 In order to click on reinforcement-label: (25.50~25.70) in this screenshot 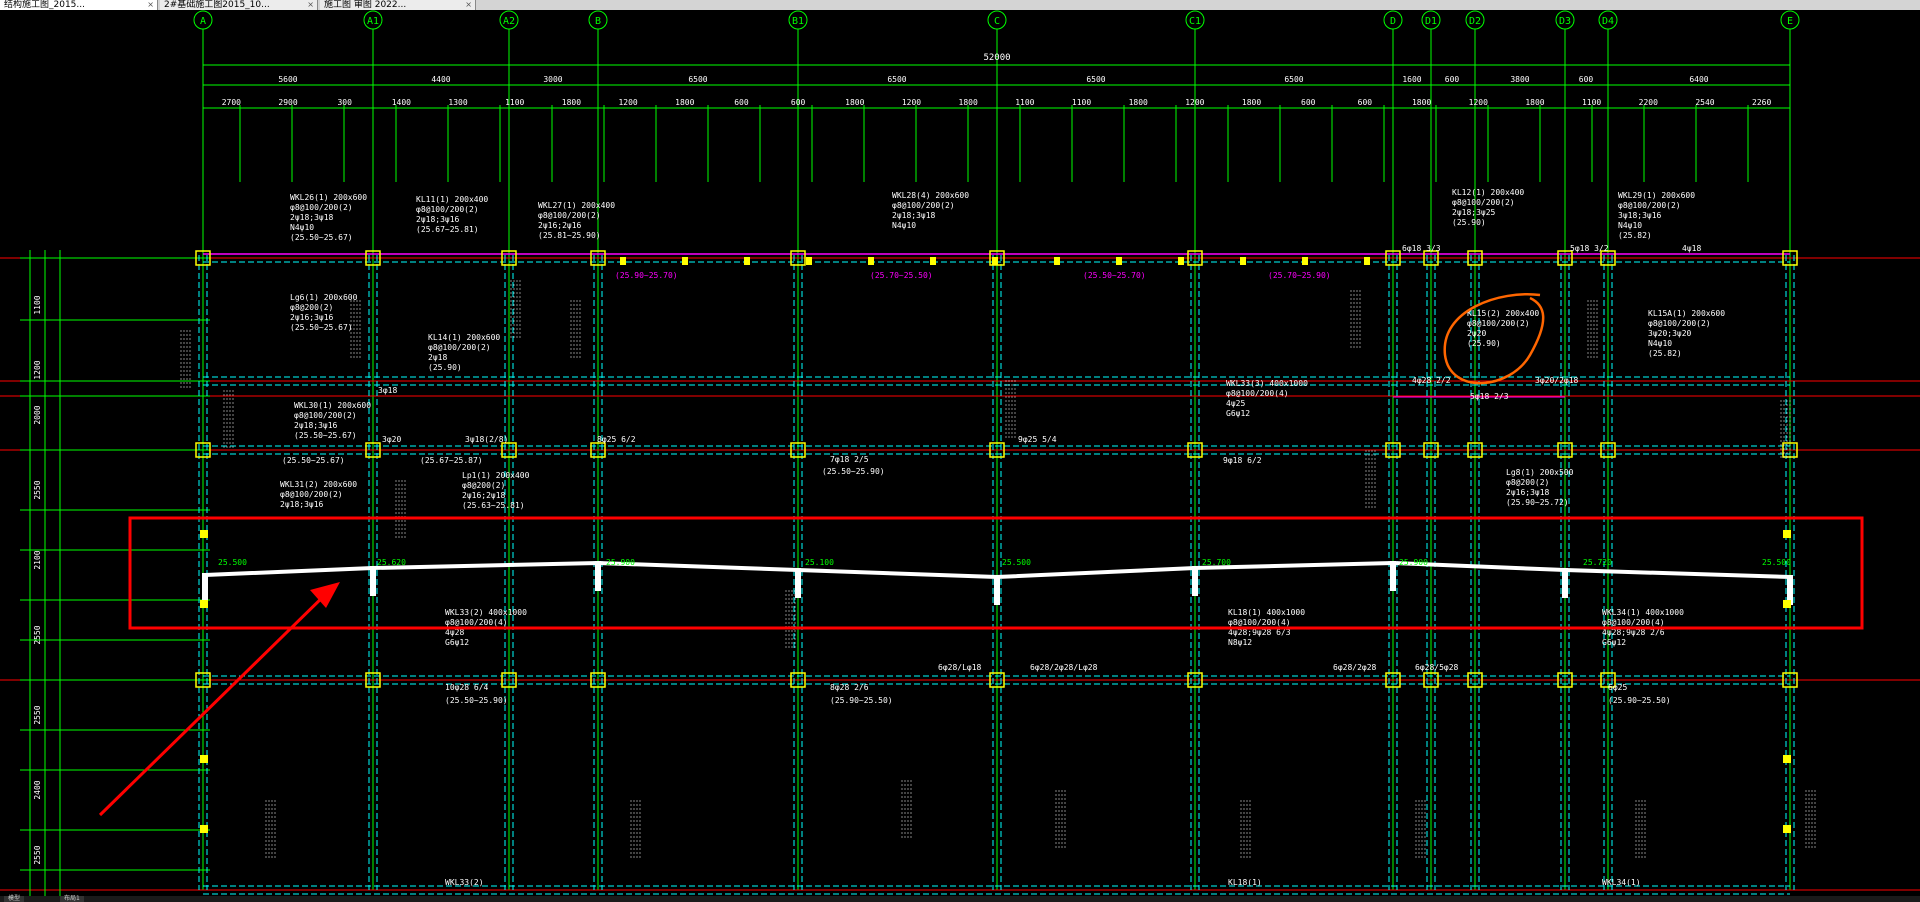, I will do `click(1114, 275)`.